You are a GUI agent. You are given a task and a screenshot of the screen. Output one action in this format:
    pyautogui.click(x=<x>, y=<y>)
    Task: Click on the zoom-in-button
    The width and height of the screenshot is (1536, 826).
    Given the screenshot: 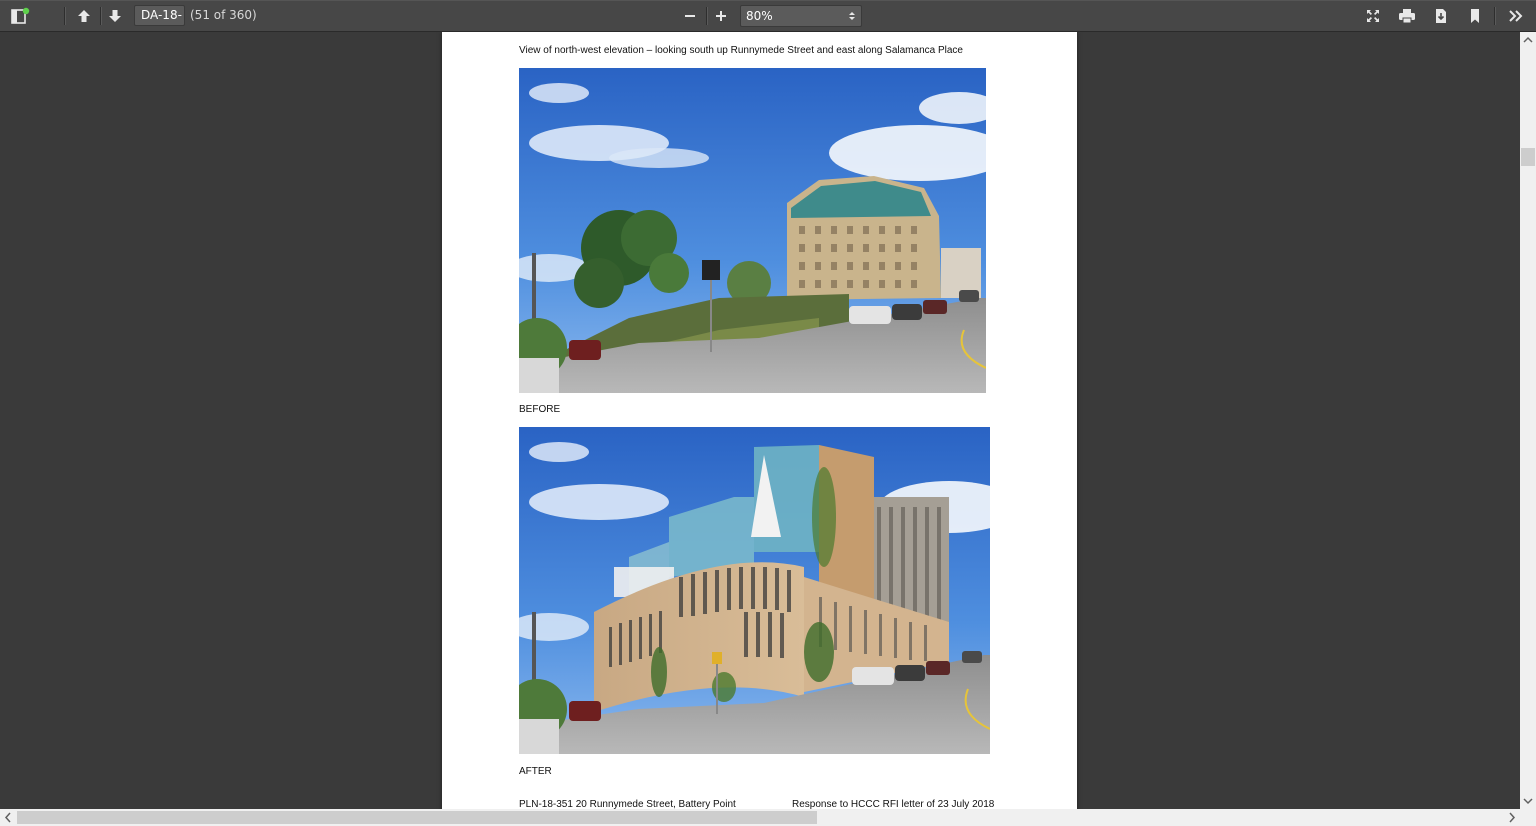 What is the action you would take?
    pyautogui.click(x=721, y=16)
    